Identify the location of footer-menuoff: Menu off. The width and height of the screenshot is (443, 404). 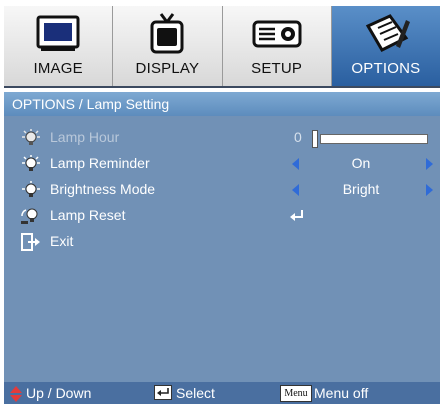
(341, 393).